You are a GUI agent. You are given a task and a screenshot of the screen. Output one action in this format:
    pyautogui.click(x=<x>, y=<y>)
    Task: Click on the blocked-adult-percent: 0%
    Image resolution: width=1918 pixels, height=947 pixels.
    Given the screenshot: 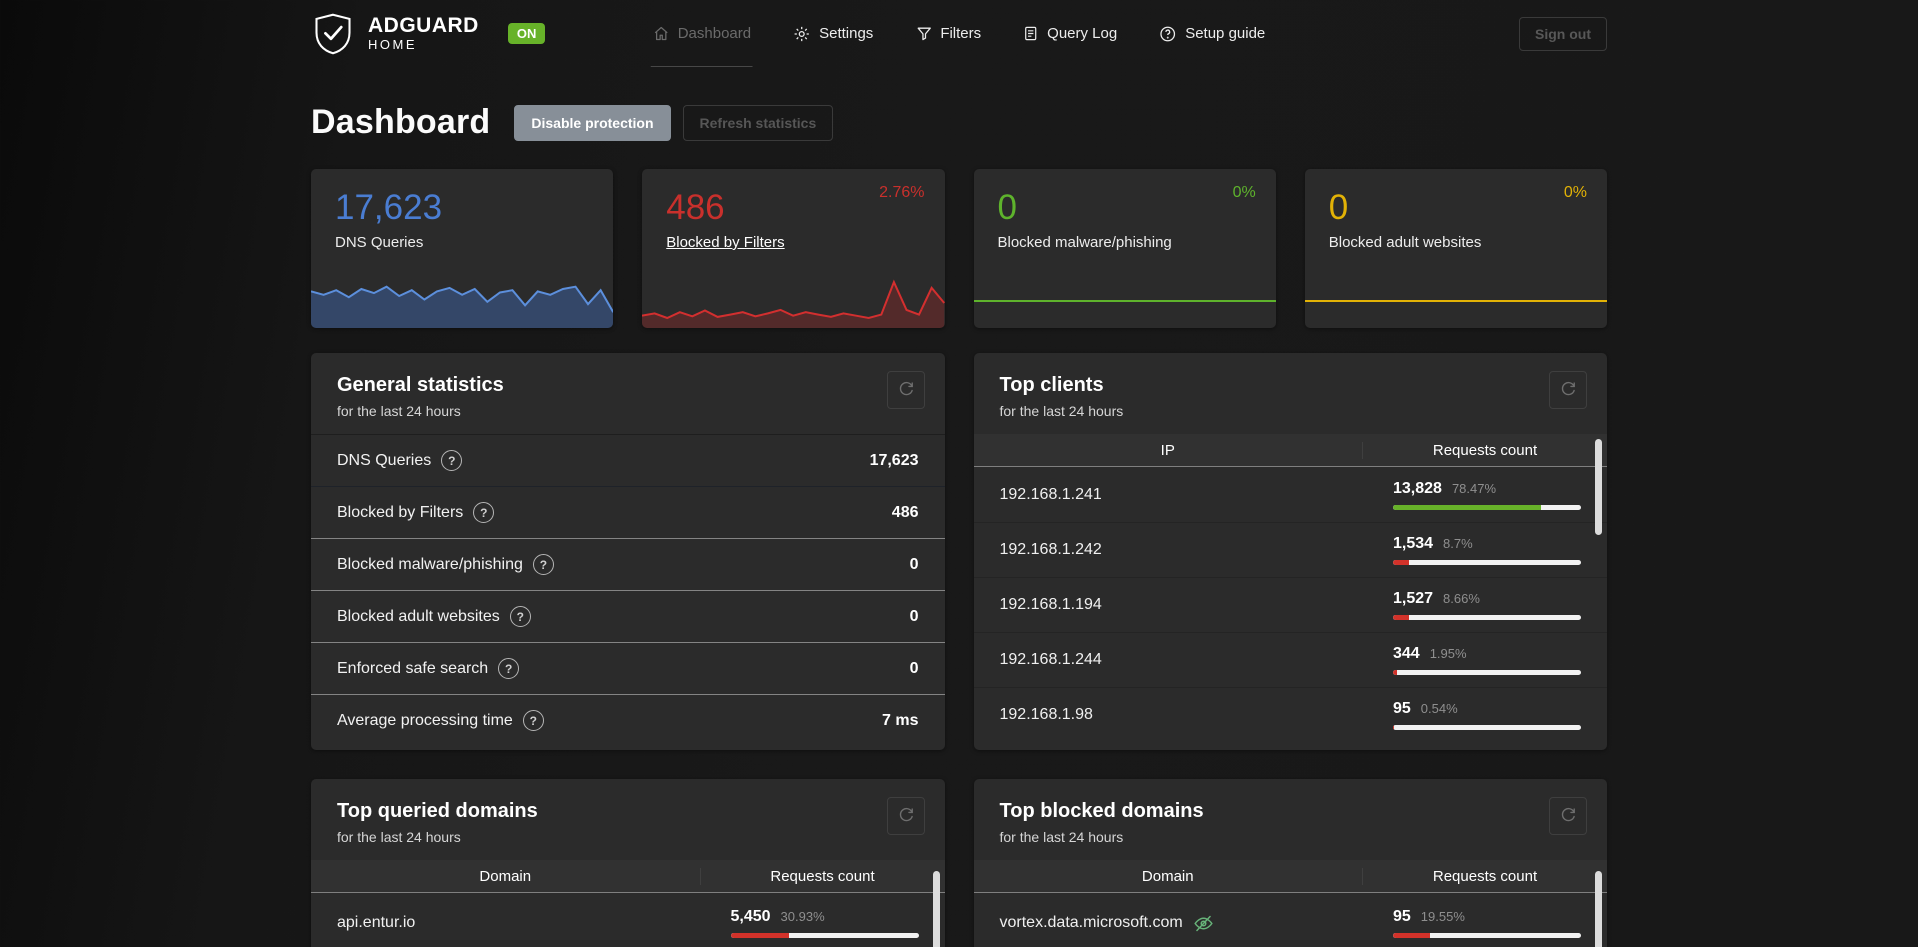 What is the action you would take?
    pyautogui.click(x=1575, y=192)
    